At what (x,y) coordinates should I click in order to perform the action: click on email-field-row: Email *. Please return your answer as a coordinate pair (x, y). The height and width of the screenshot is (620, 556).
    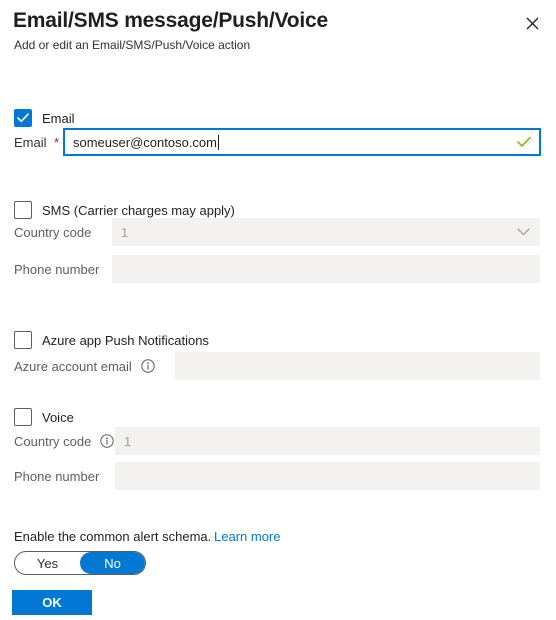
    Looking at the image, I should click on (36, 142).